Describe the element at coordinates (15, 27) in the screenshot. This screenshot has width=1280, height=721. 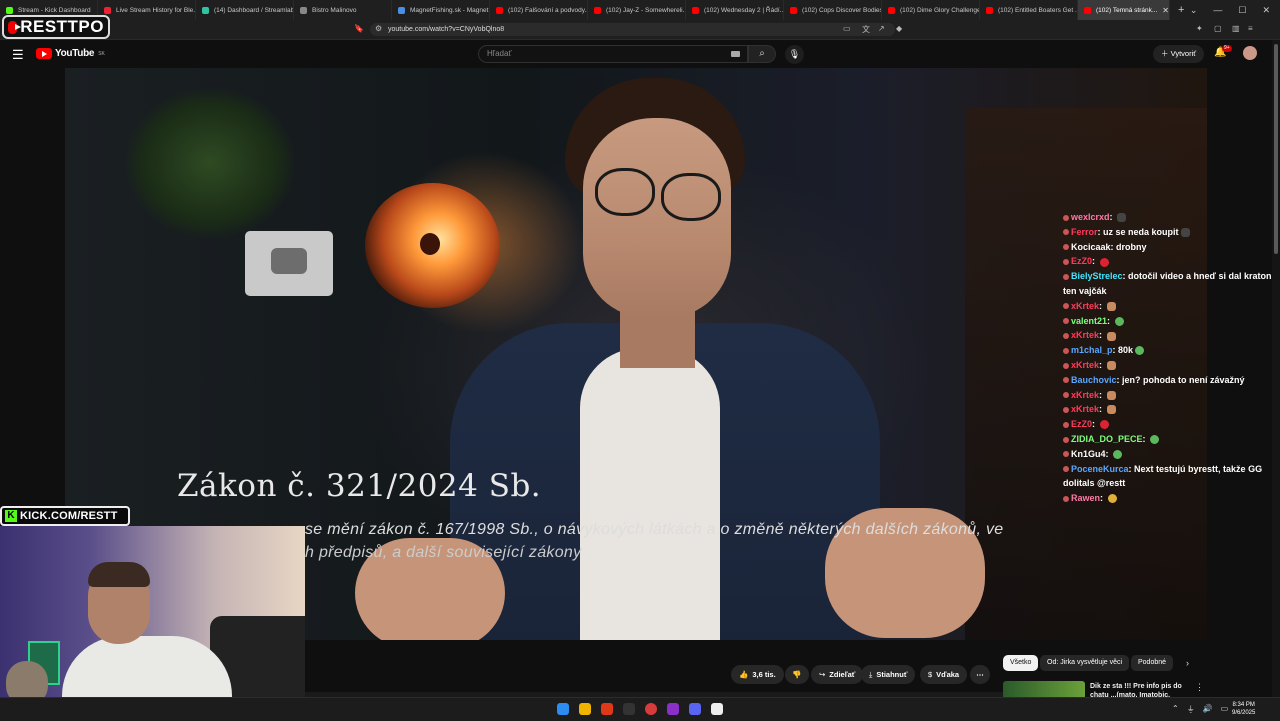
I see `youtube-logo-icon` at that location.